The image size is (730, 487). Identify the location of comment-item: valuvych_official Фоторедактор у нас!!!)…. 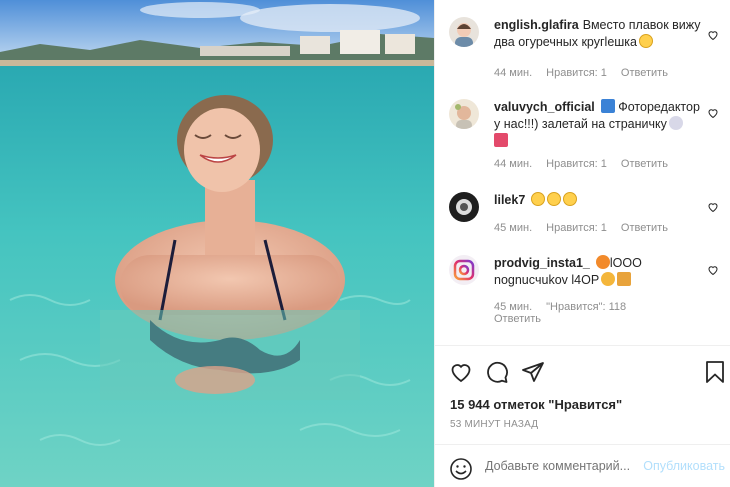
(585, 139).